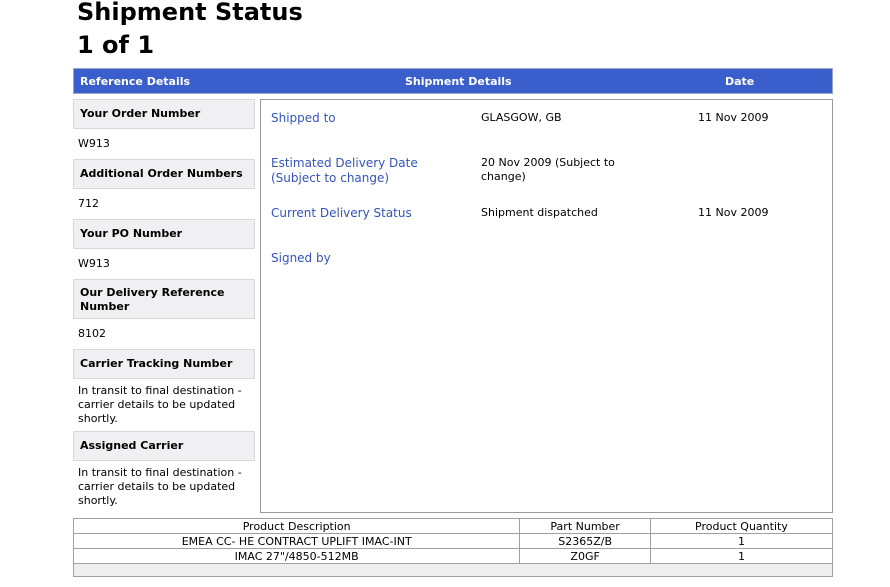  I want to click on shipped-to-value: GLASGOW, GB, so click(521, 117).